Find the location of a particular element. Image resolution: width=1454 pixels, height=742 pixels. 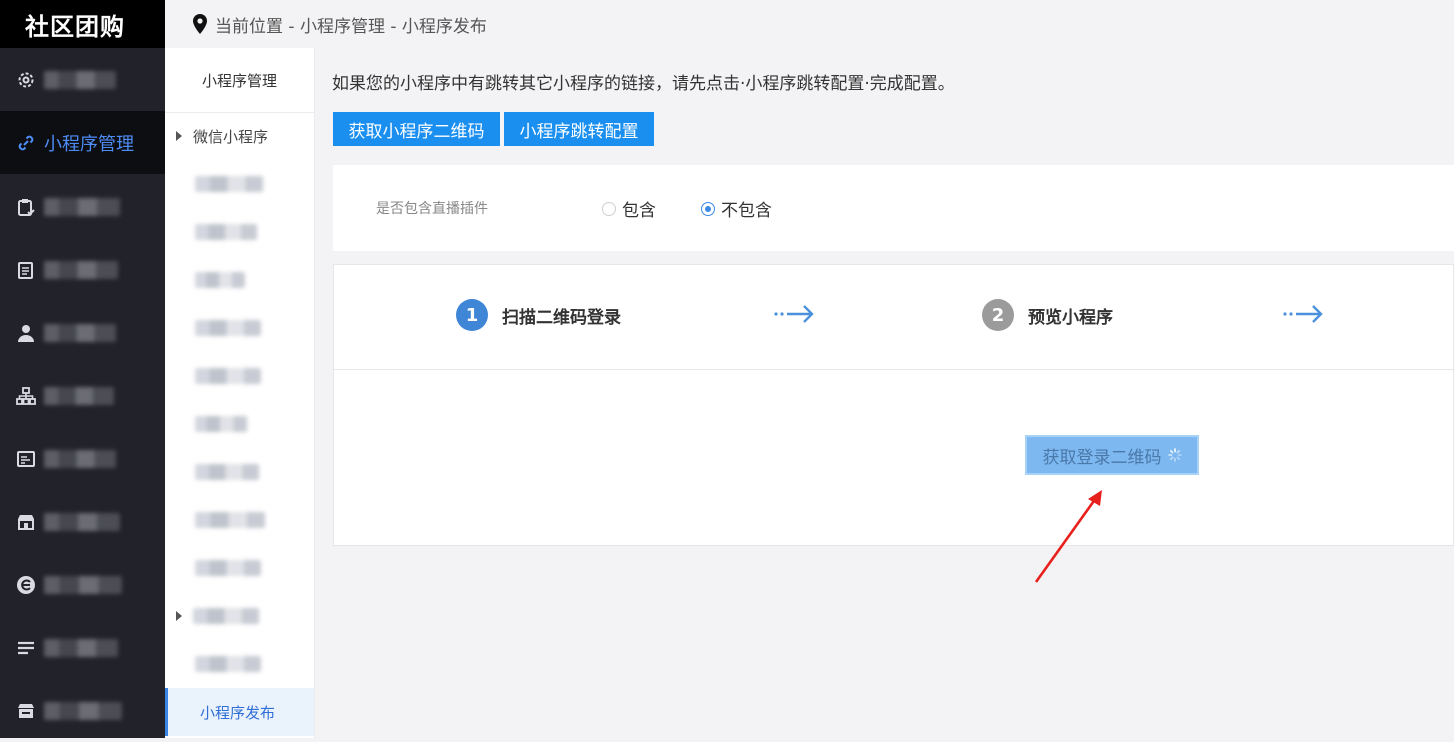

sidebar-item-miniprogram: 小程序管理 is located at coordinates (82, 142).